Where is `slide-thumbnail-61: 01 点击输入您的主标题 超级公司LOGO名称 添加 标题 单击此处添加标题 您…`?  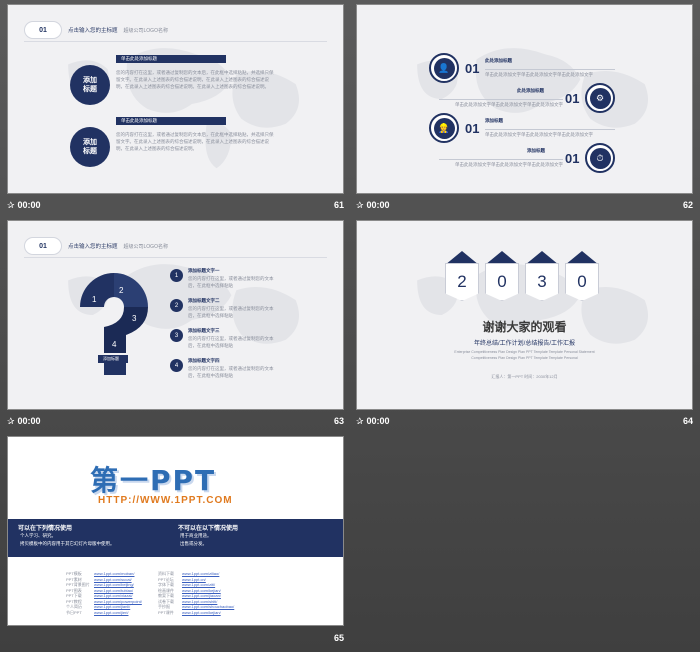
slide-thumbnail-61: 01 点击输入您的主标题 超级公司LOGO名称 添加 标题 单击此处添加标题 您… is located at coordinates (175, 99).